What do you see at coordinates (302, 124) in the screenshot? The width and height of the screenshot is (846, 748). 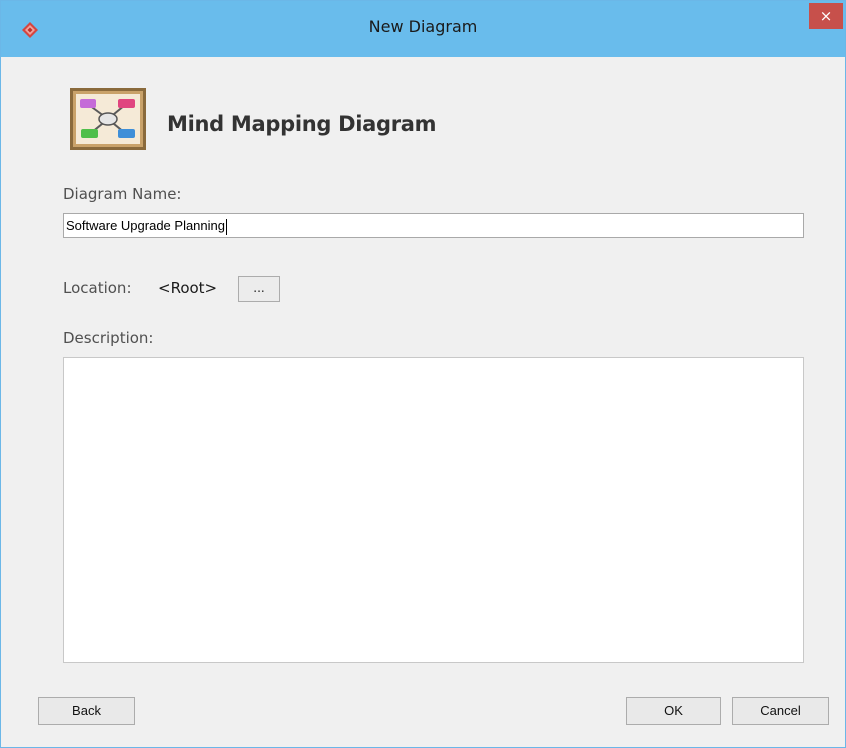 I see `diagram-type-title: Mind Mapping Diagram` at bounding box center [302, 124].